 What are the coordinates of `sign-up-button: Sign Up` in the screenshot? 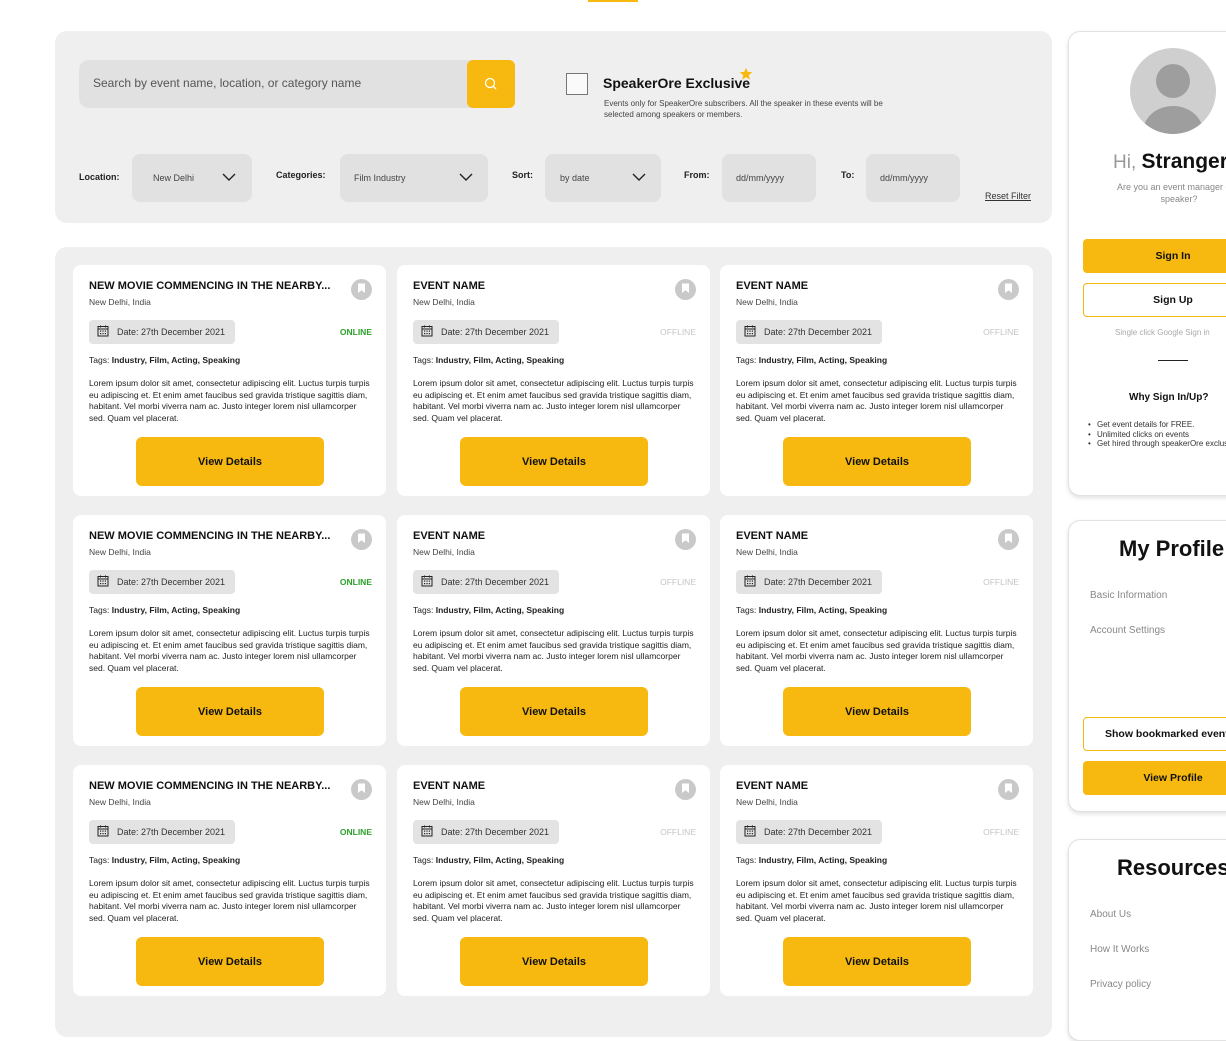 It's located at (1154, 300).